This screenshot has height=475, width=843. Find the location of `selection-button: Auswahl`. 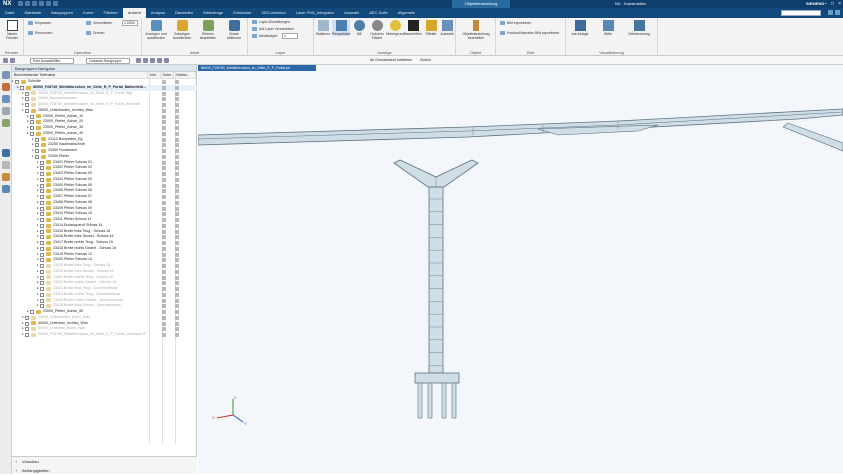

selection-button: Auswahl is located at coordinates (447, 28).